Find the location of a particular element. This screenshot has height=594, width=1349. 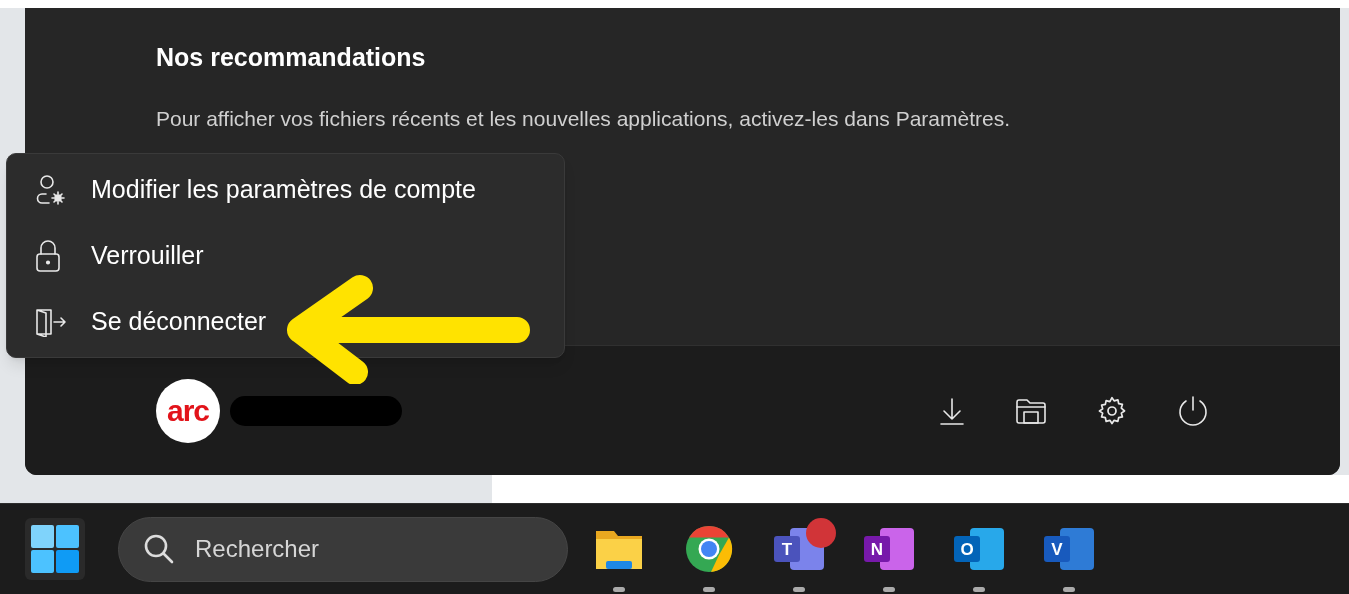

sign-out-icon is located at coordinates (50, 321).